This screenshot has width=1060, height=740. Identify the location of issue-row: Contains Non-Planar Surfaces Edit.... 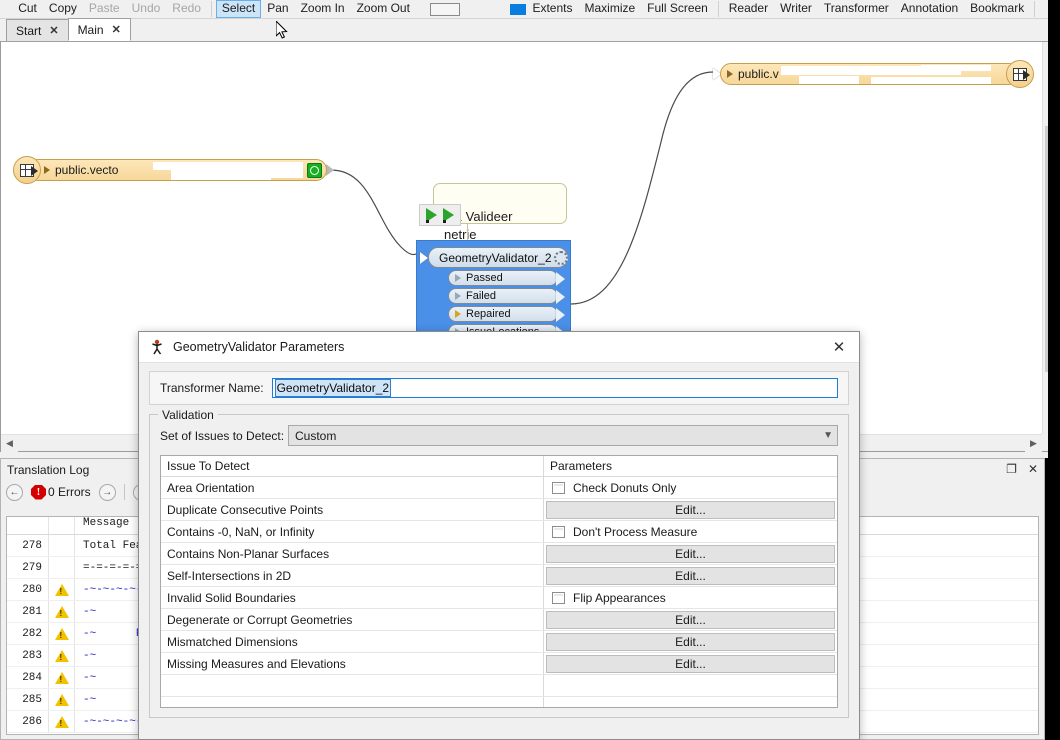
(499, 554).